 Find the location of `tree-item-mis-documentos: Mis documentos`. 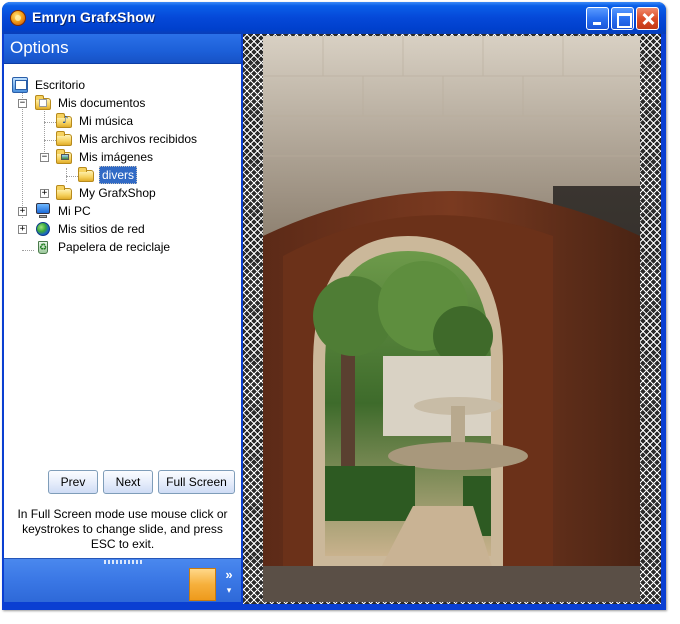

tree-item-mis-documentos: Mis documentos is located at coordinates (91, 103).